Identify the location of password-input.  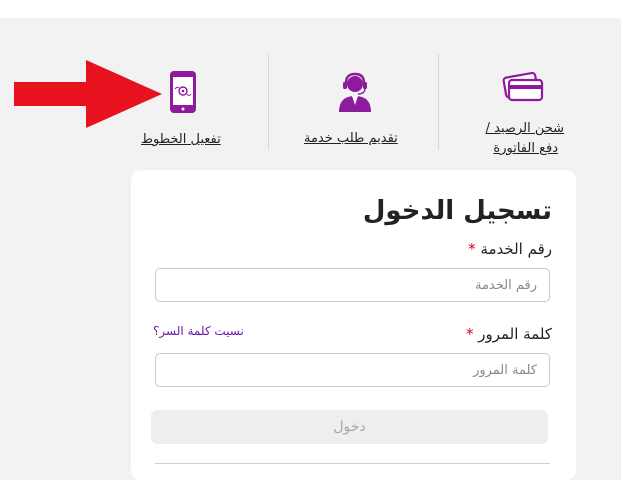
(352, 370).